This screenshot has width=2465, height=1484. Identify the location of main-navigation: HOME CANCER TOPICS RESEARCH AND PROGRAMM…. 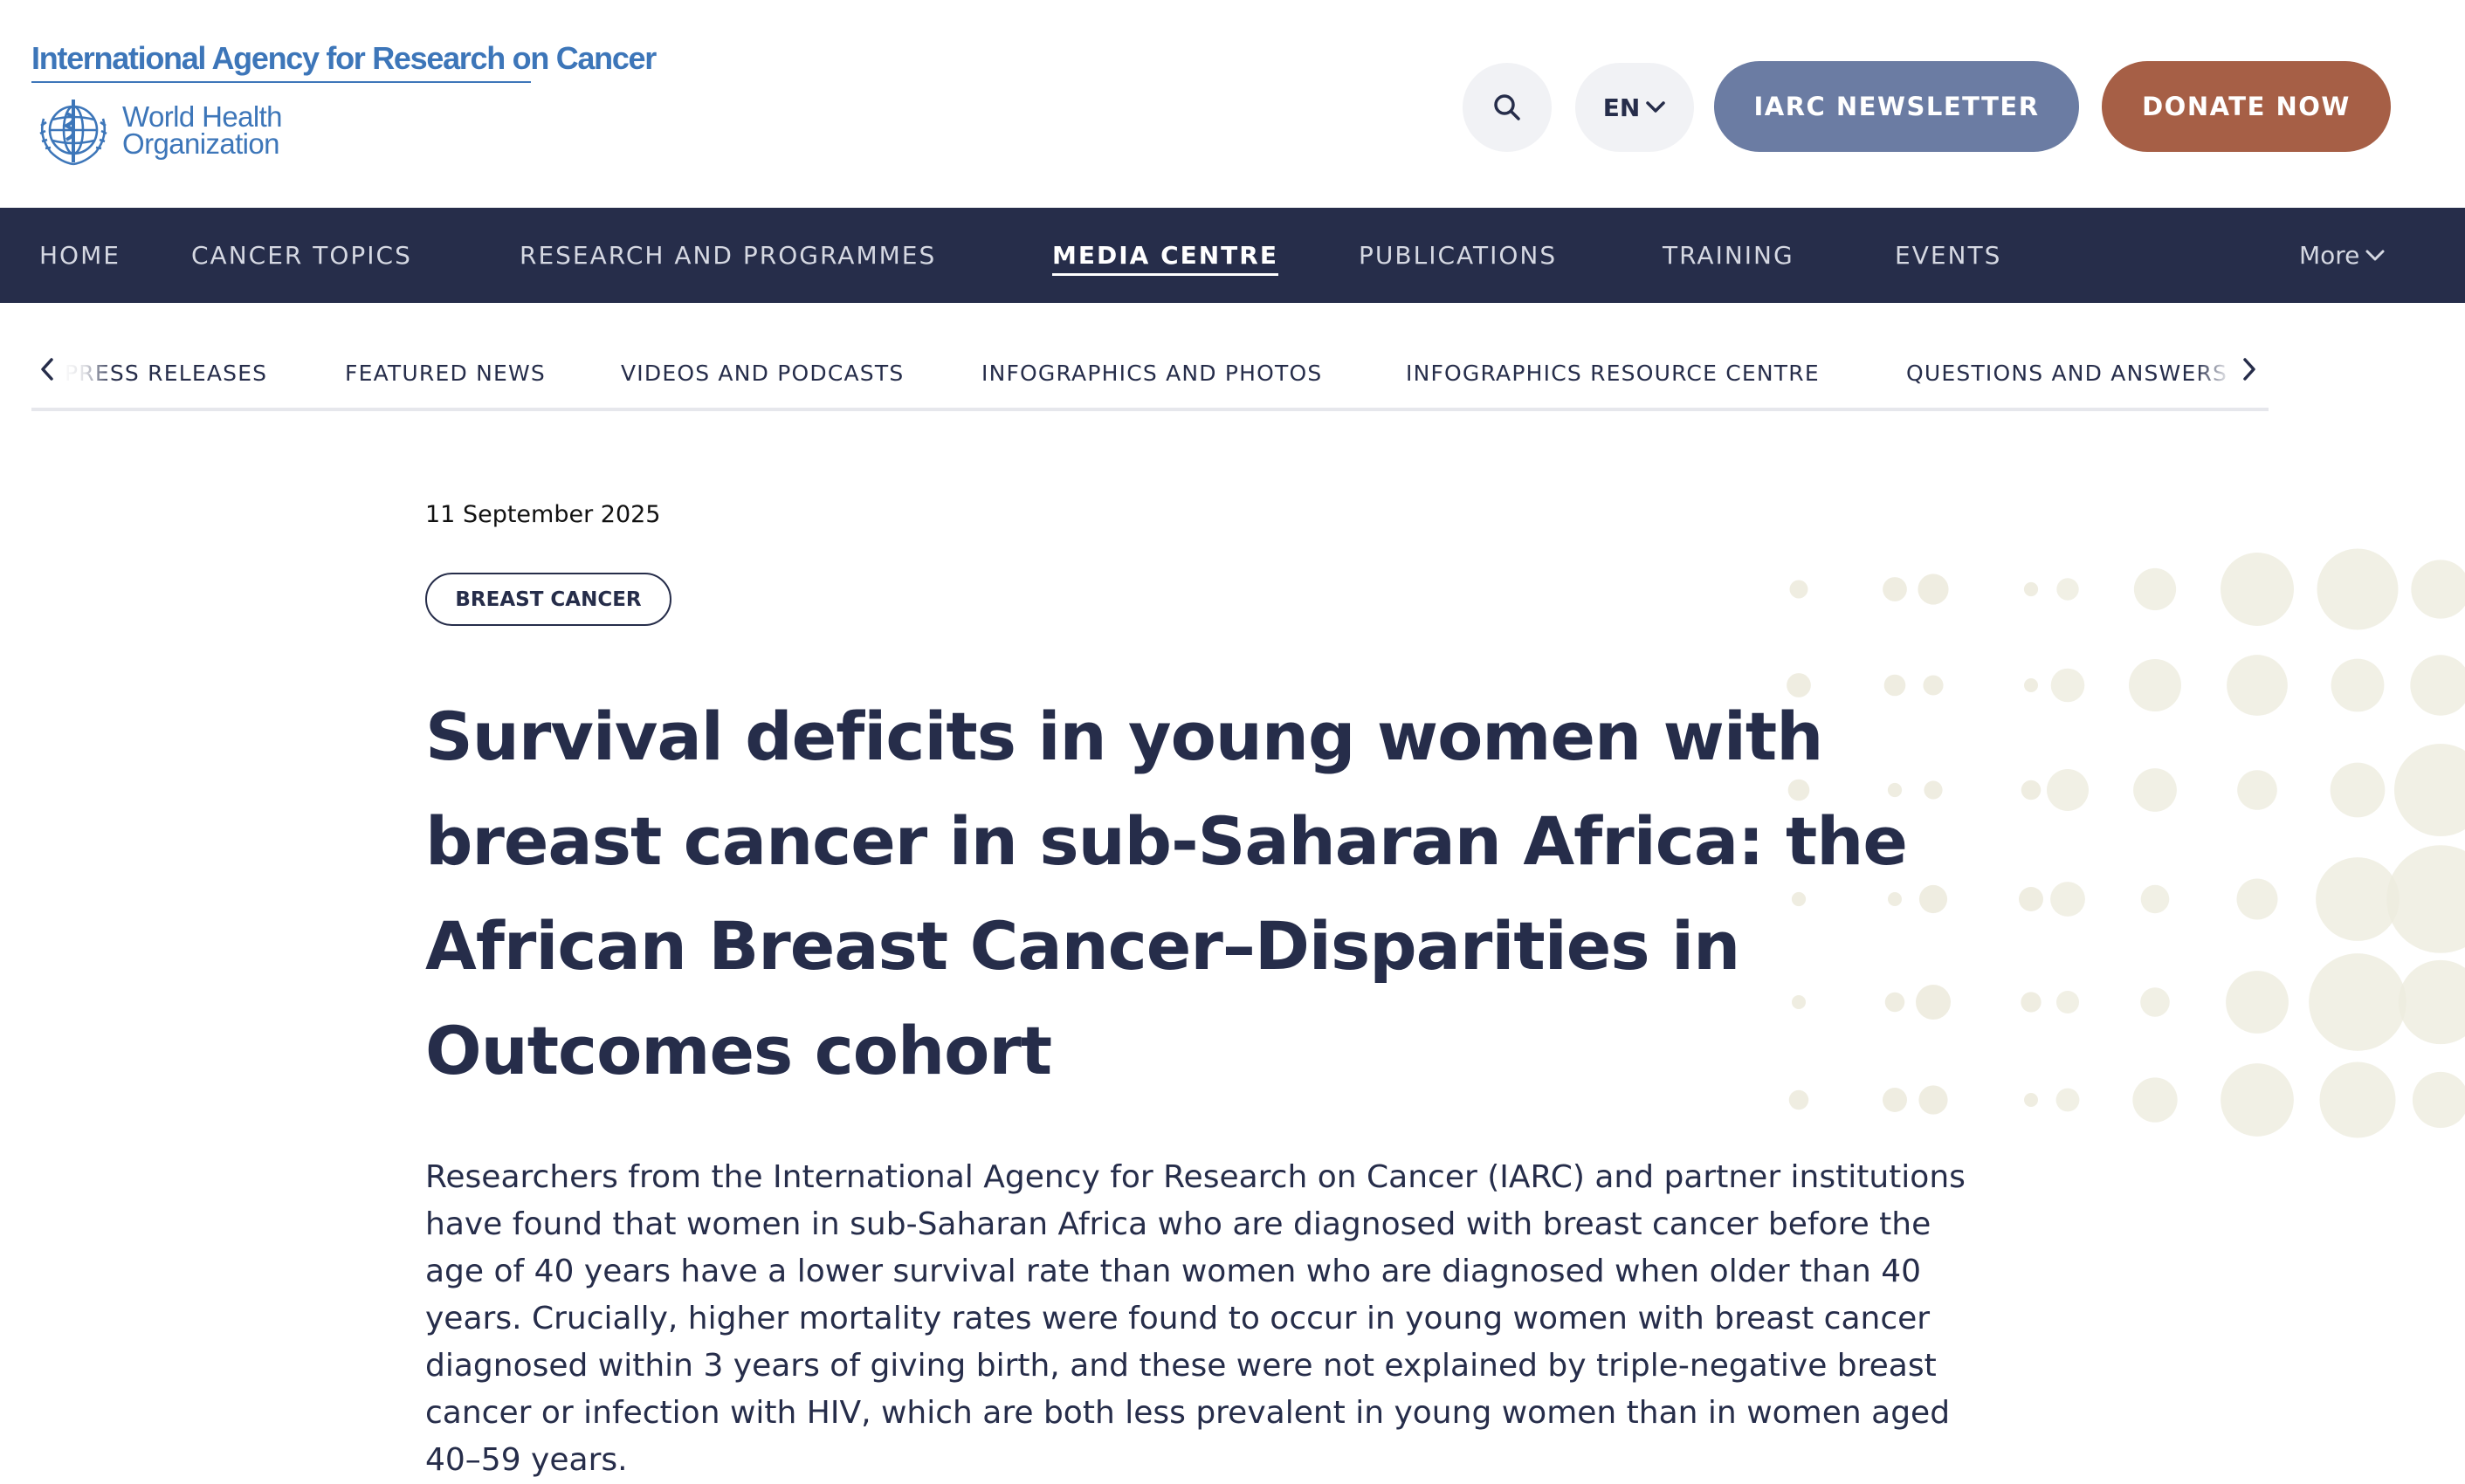
(1232, 255).